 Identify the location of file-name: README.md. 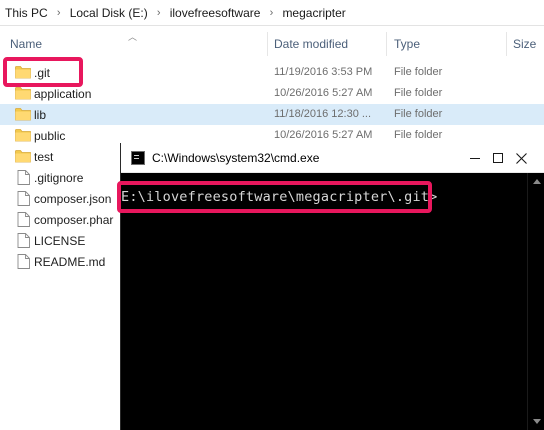
(70, 262).